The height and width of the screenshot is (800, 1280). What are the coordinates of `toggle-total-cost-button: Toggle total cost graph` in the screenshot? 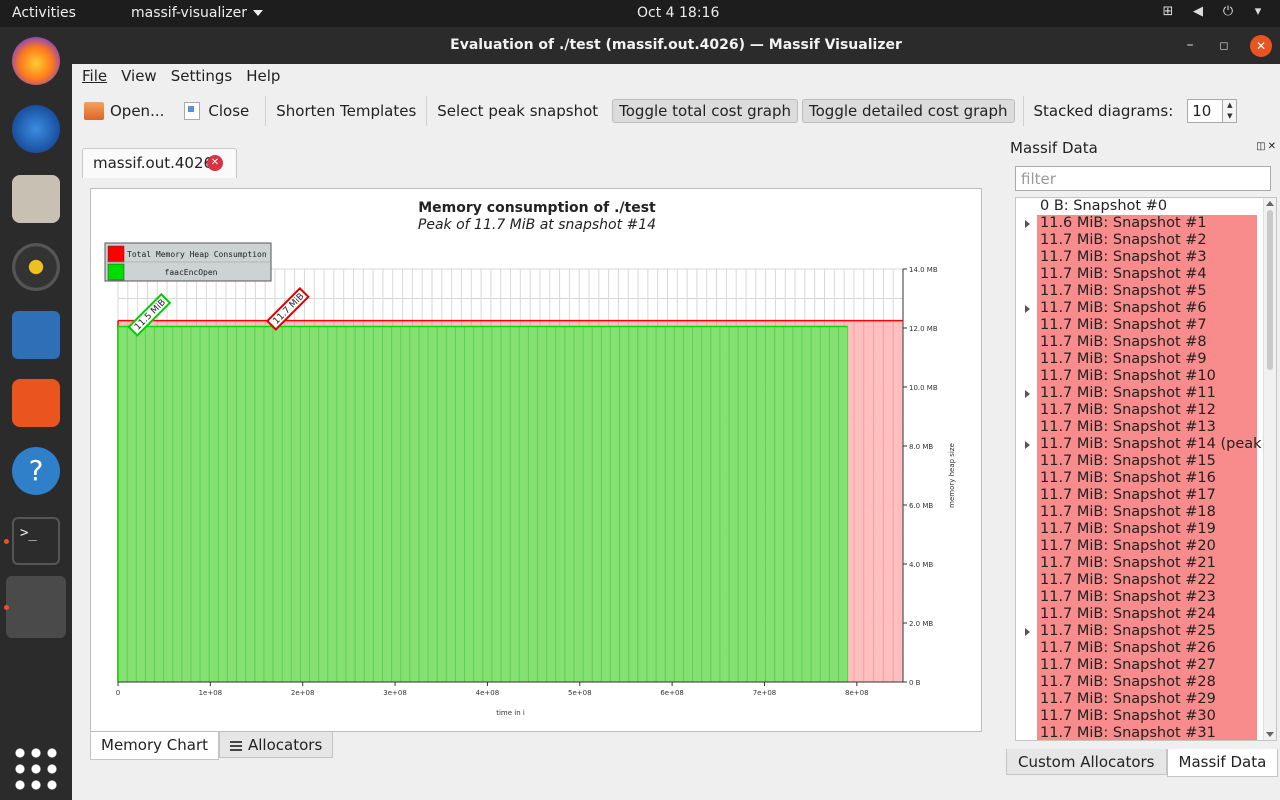 It's located at (705, 111).